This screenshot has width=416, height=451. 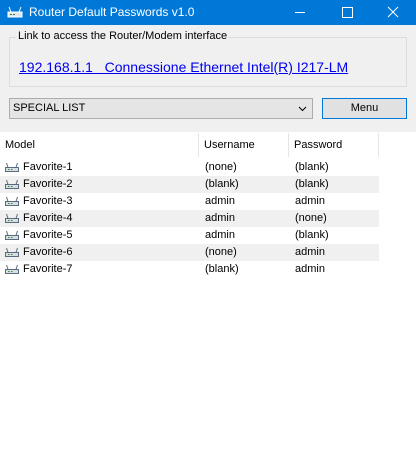 What do you see at coordinates (244, 145) in the screenshot?
I see `column-header-username: Username` at bounding box center [244, 145].